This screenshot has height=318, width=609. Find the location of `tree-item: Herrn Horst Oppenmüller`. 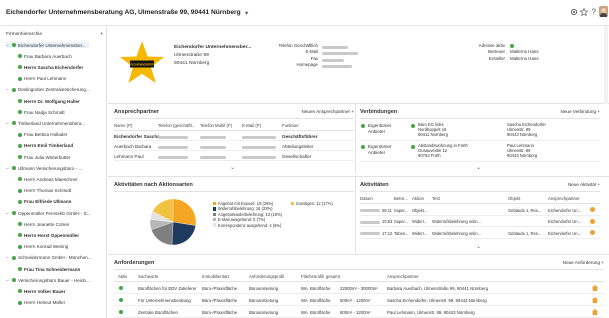

tree-item: Herrn Horst Oppenmüller is located at coordinates (45, 235).